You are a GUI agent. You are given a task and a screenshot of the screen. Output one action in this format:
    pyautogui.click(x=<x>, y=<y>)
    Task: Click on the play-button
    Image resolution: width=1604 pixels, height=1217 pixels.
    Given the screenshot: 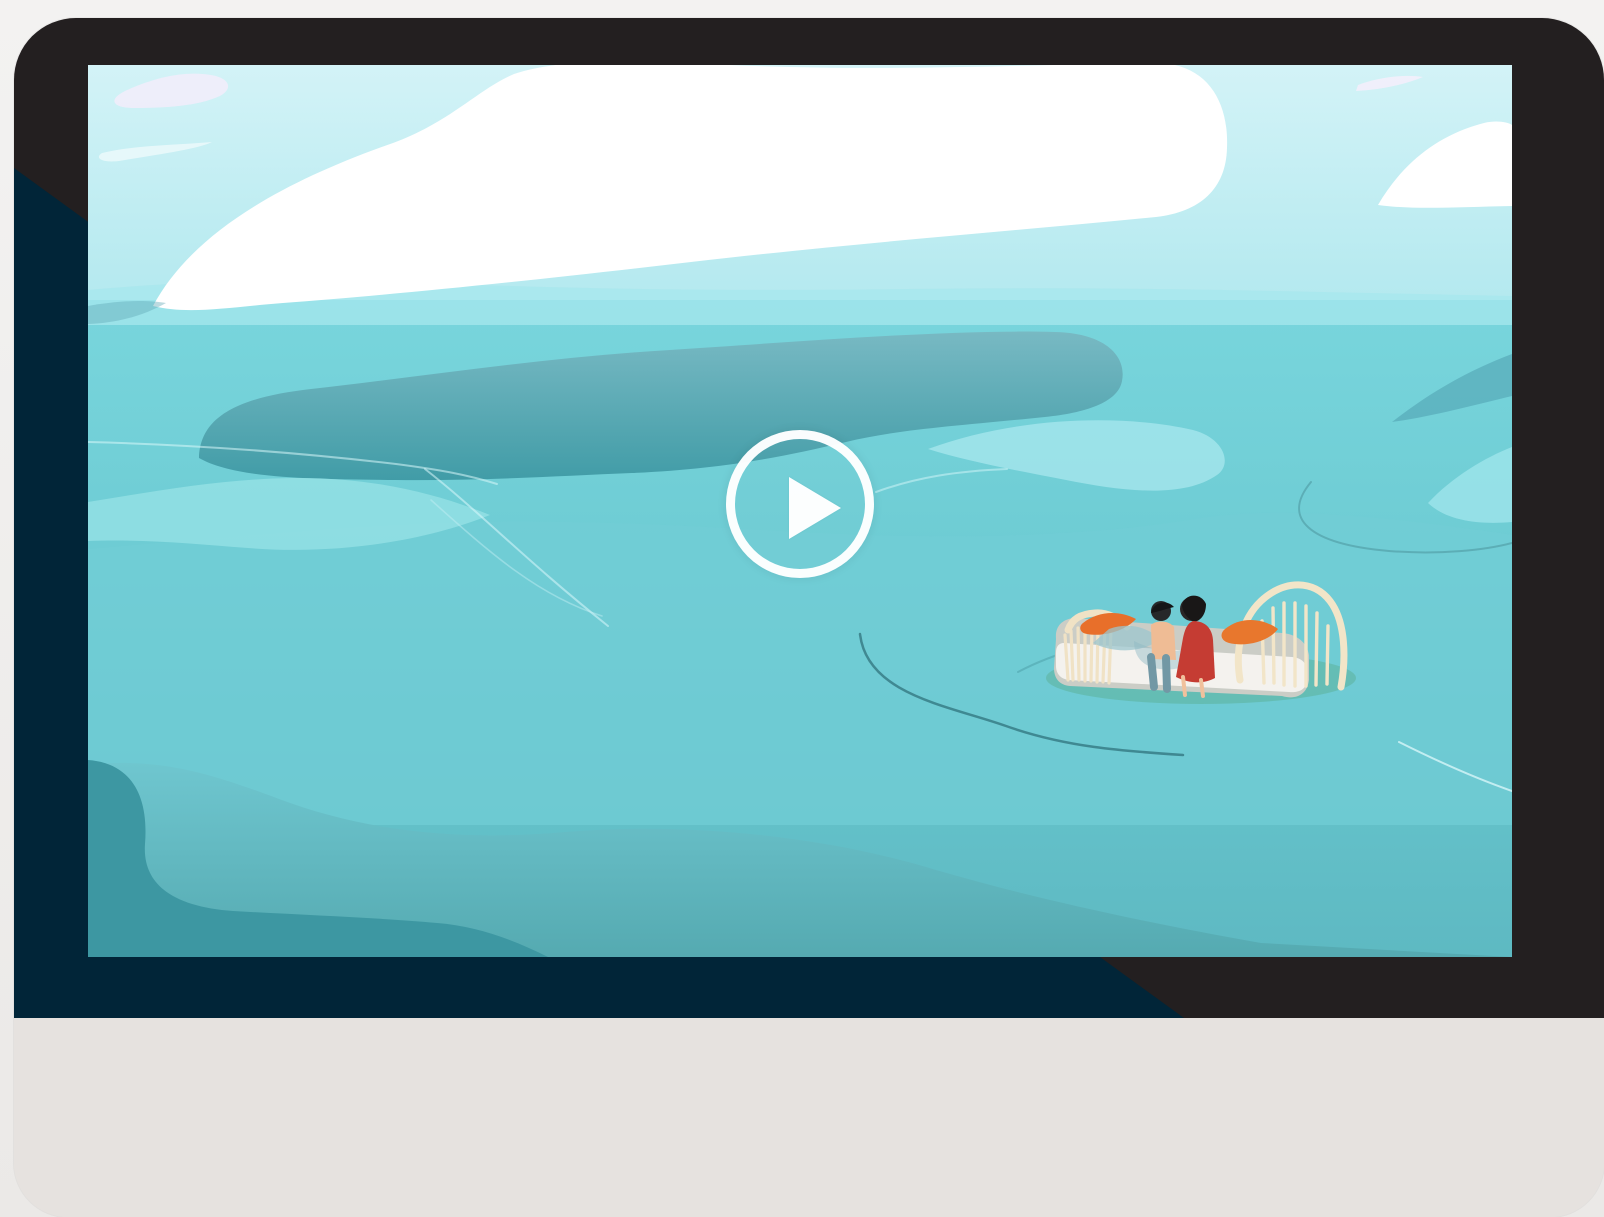 What is the action you would take?
    pyautogui.click(x=800, y=504)
    